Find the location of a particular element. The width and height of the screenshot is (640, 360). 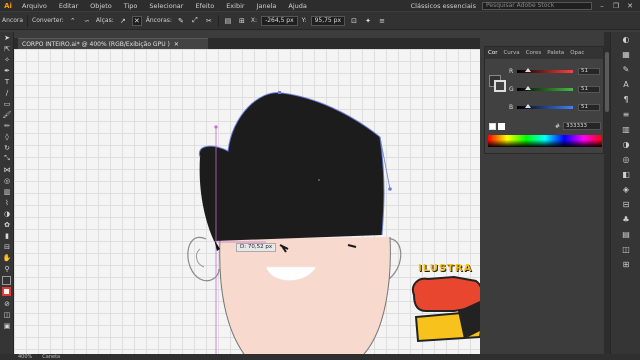

eraser-tool-icon: ◊ is located at coordinates (7, 136).